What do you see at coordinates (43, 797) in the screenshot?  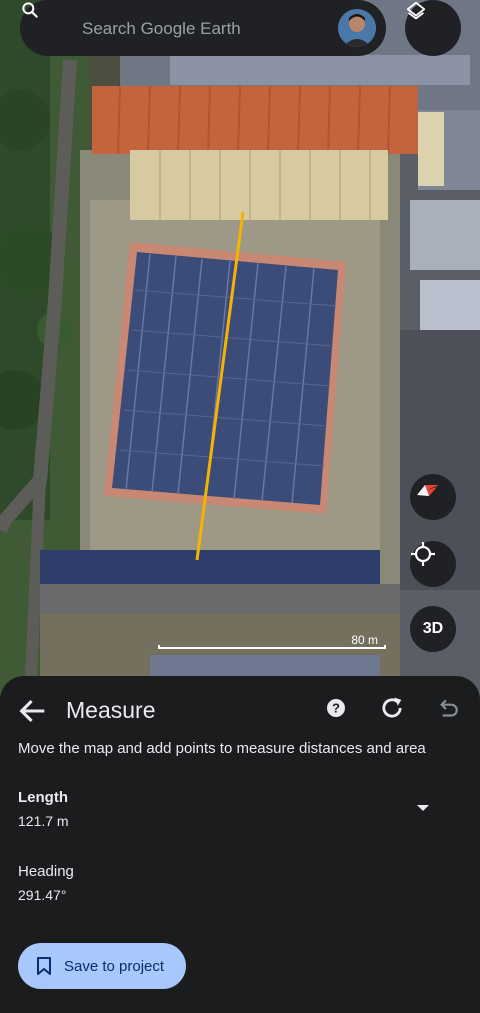 I see `length-label: Length` at bounding box center [43, 797].